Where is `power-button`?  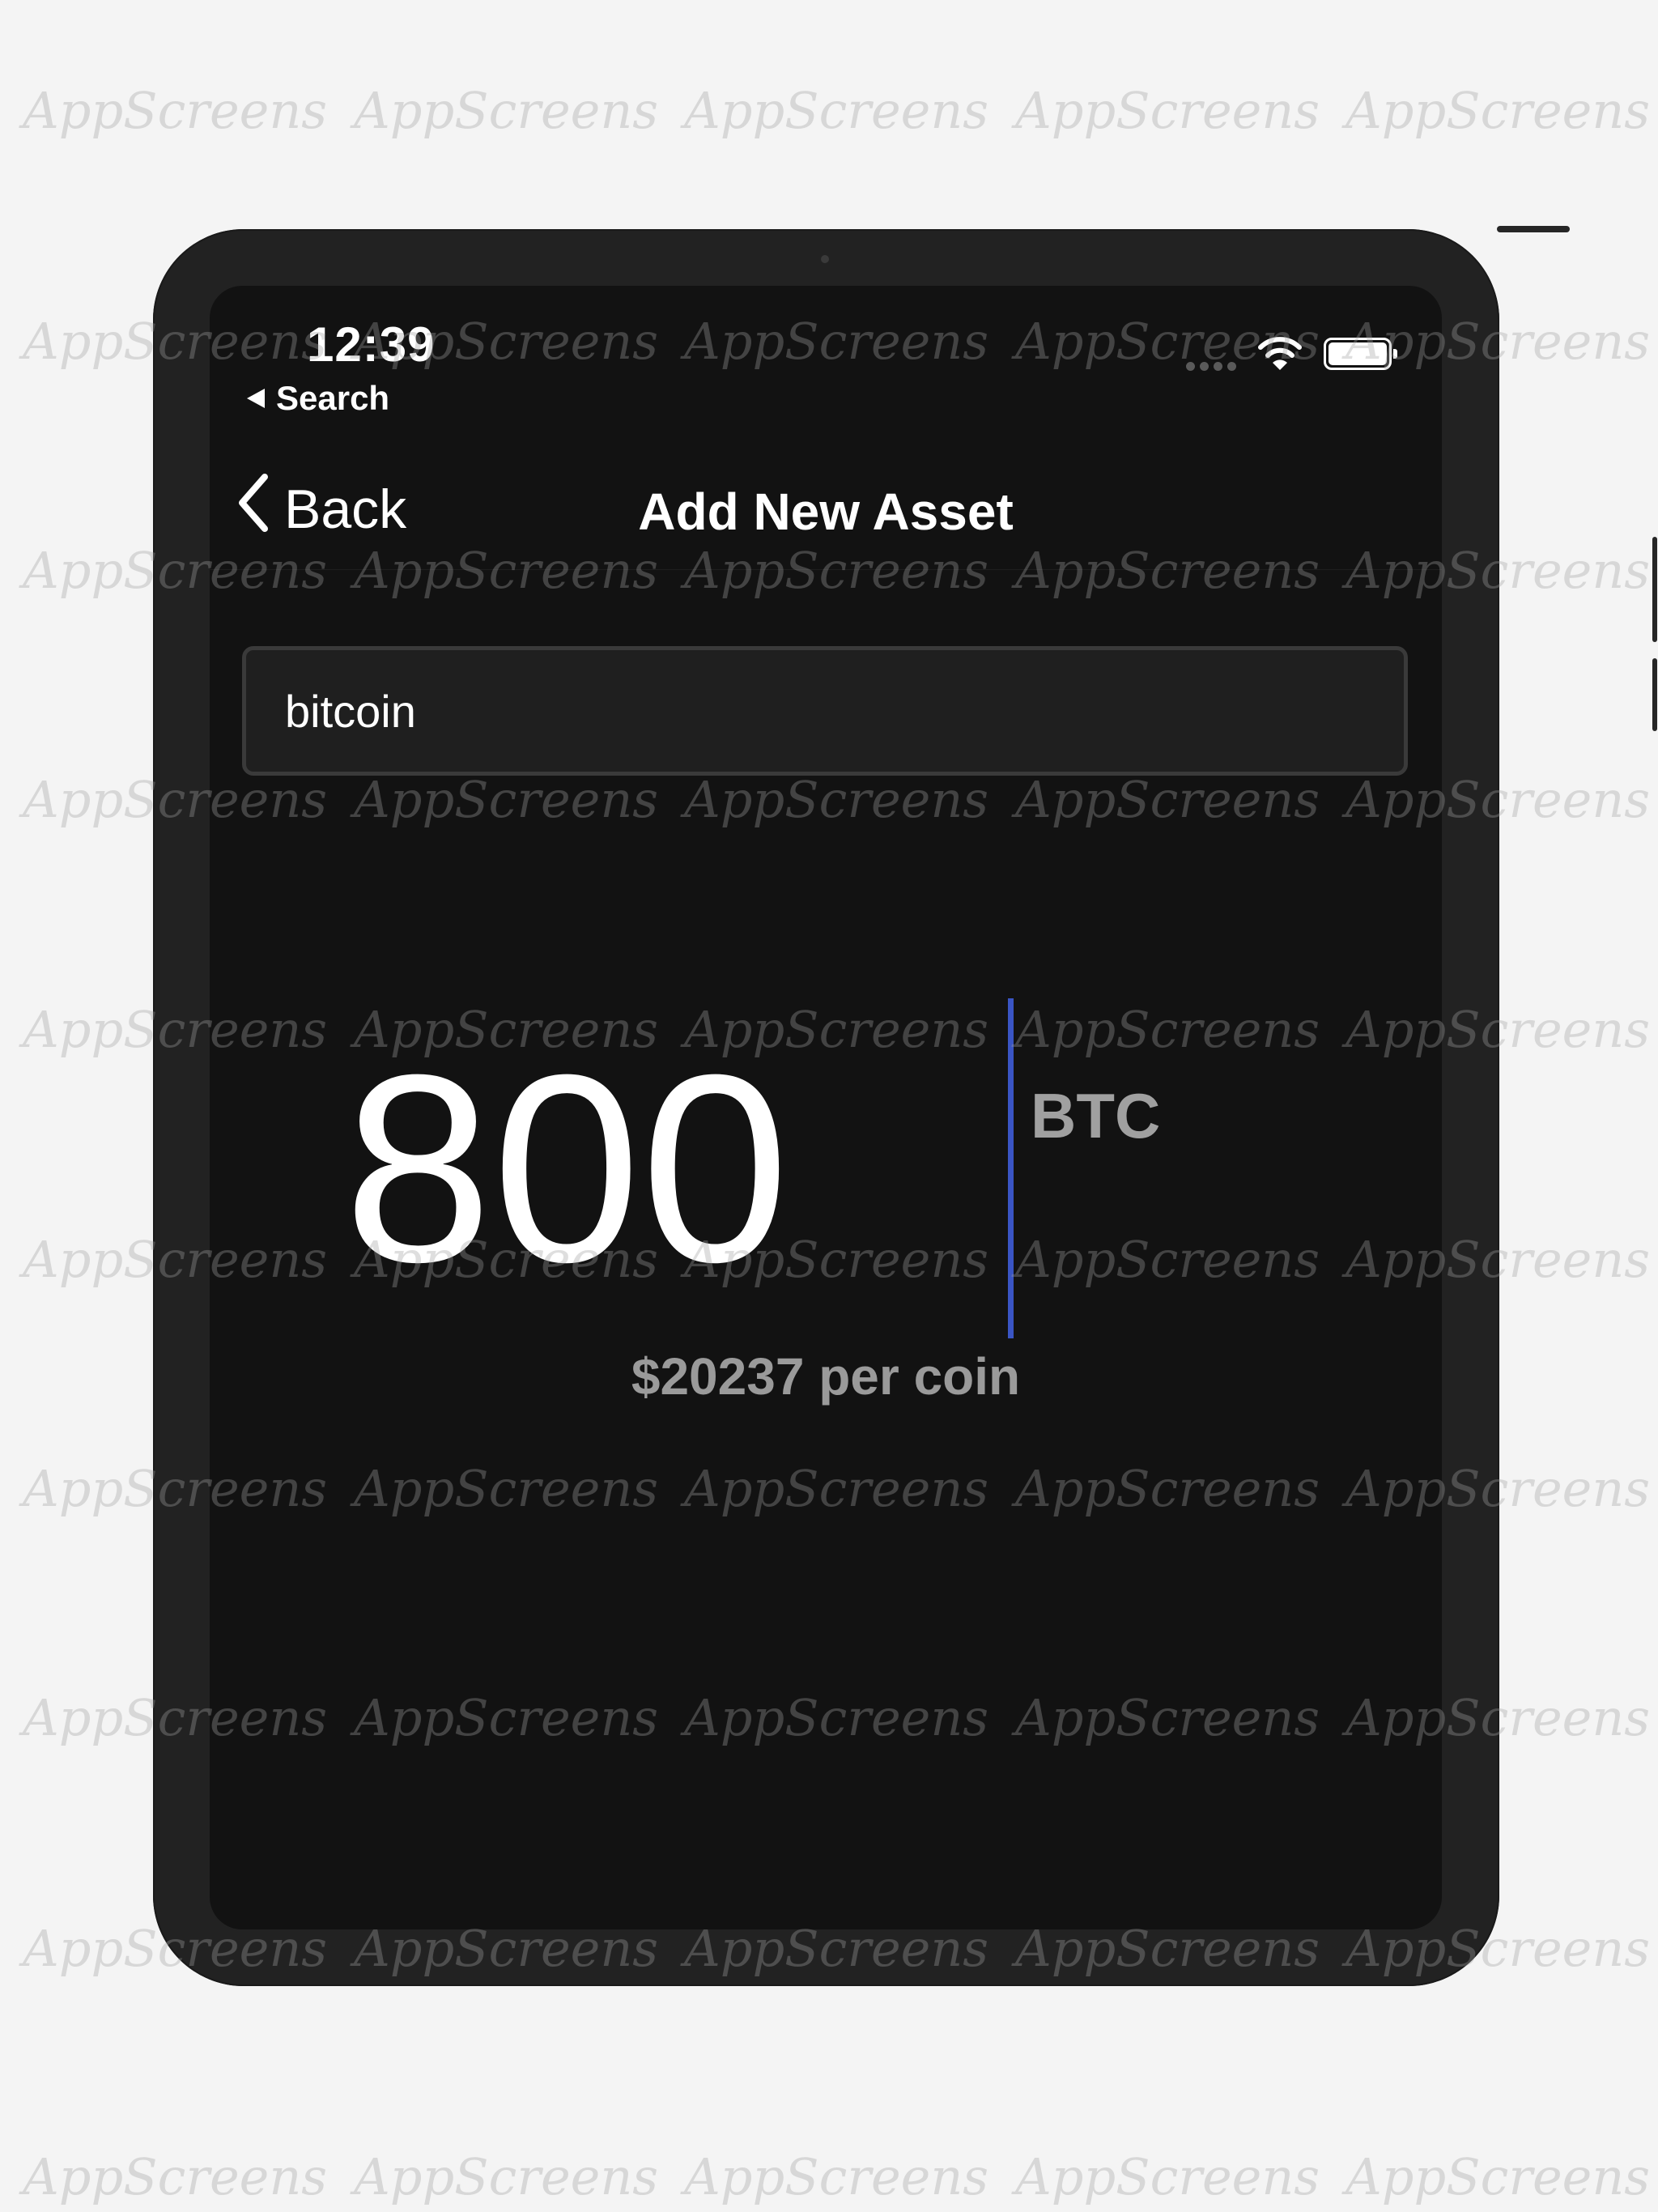 power-button is located at coordinates (1533, 229).